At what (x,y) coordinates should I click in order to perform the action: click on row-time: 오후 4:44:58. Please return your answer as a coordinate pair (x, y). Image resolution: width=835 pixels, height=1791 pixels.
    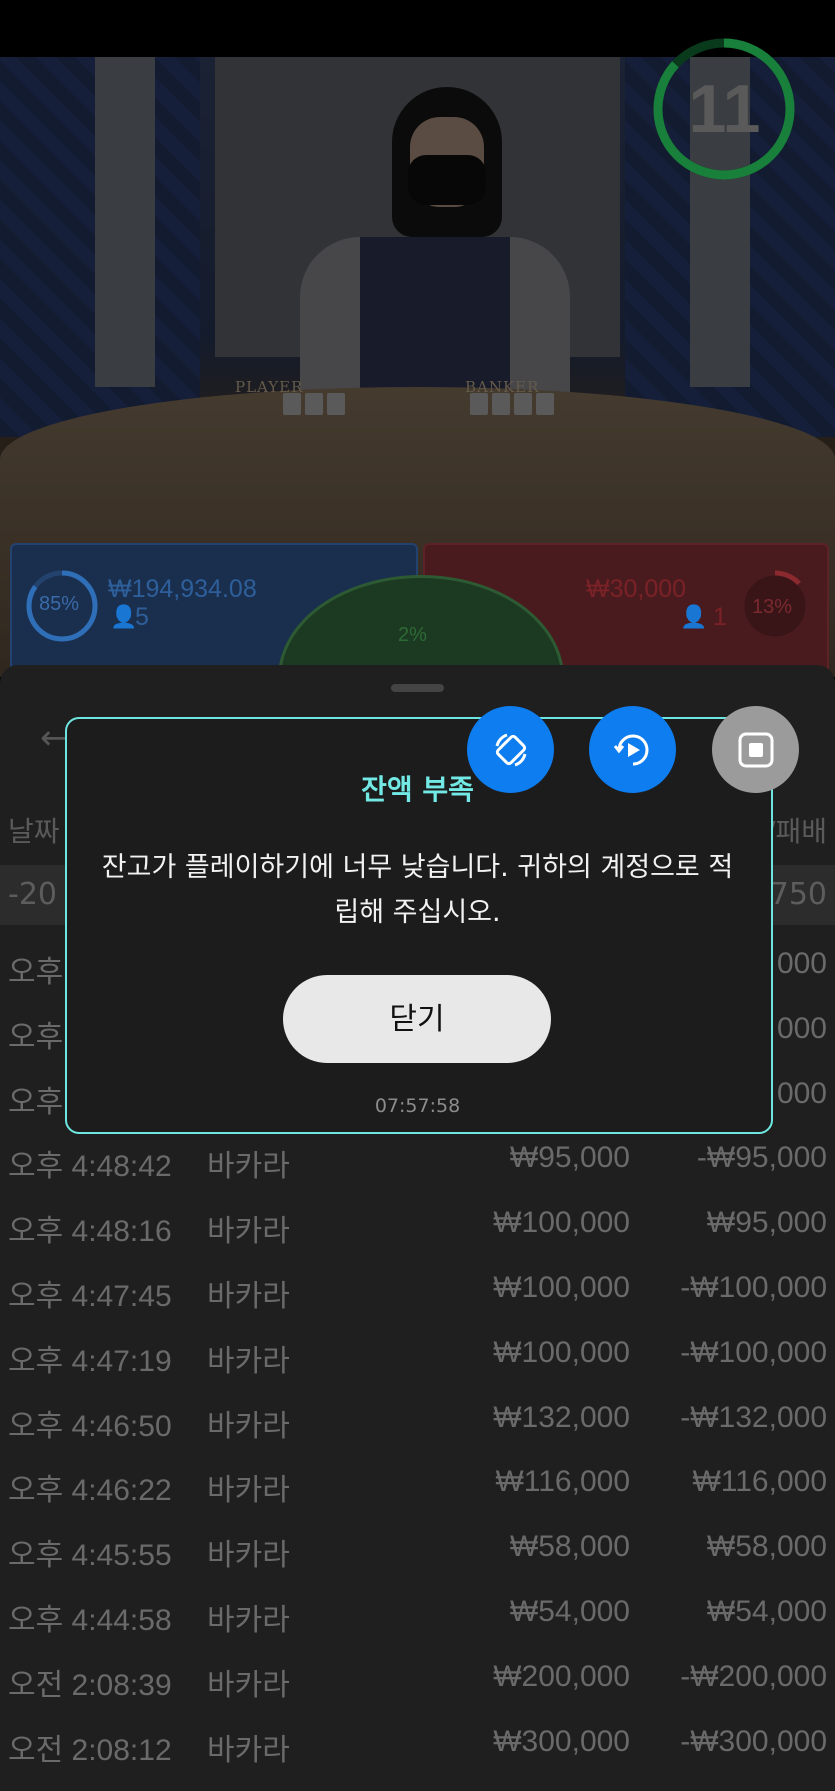
    Looking at the image, I should click on (90, 1620).